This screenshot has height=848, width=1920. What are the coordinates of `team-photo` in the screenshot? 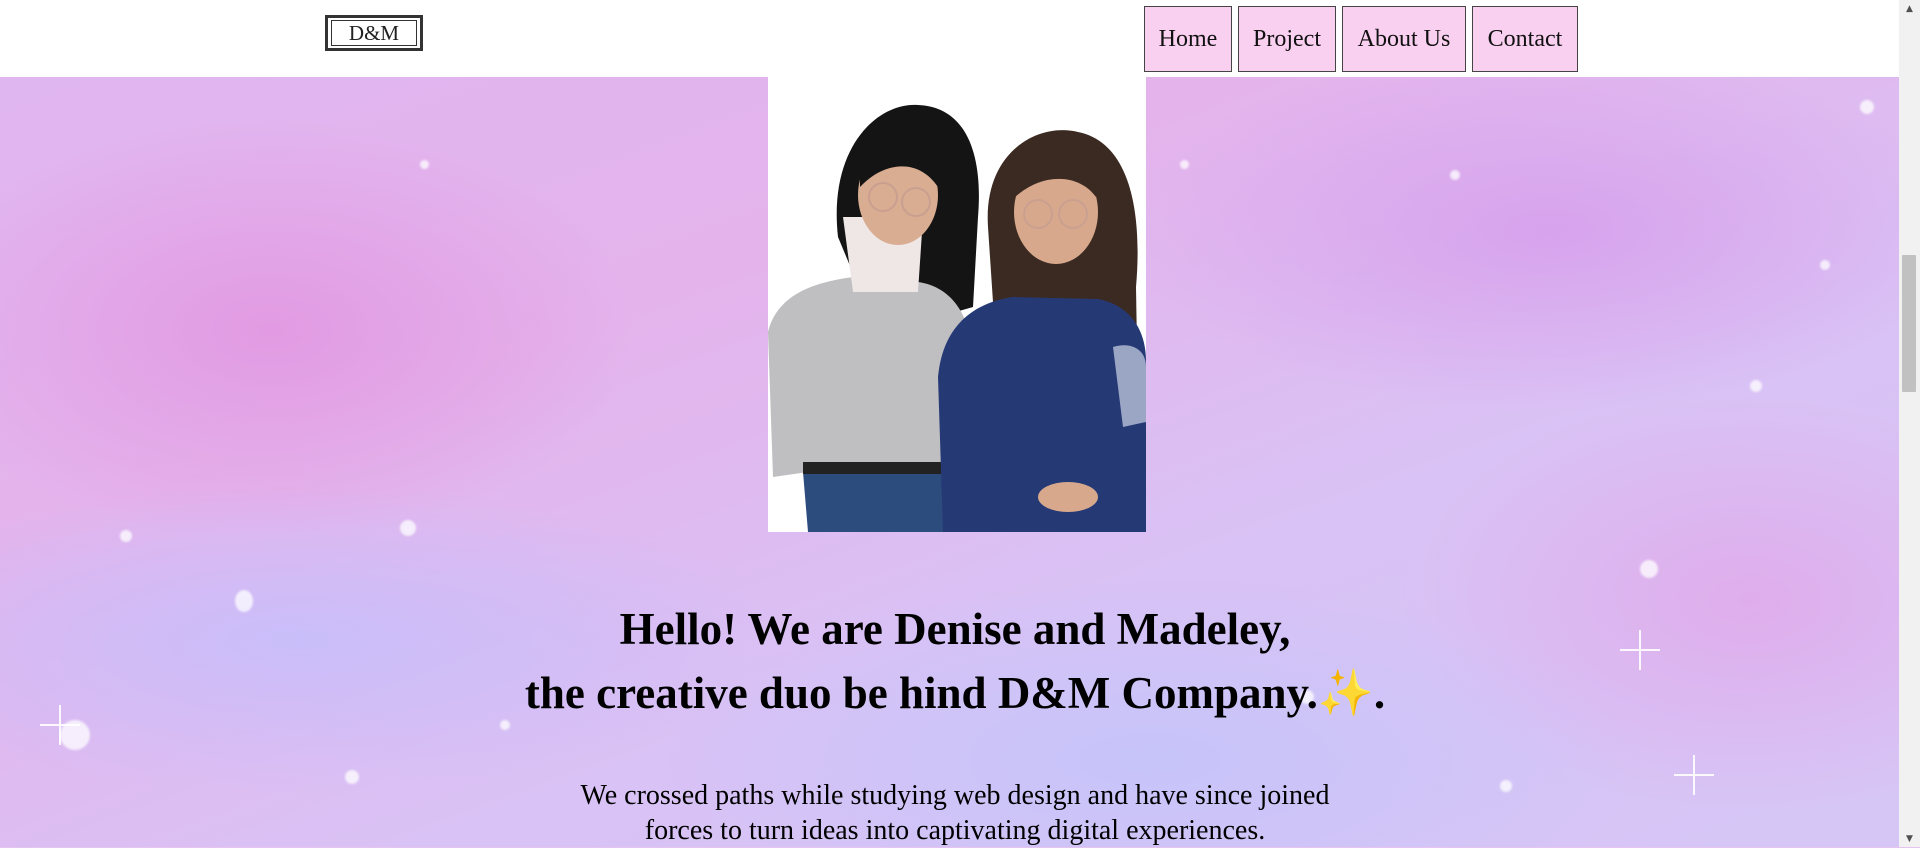 It's located at (957, 304).